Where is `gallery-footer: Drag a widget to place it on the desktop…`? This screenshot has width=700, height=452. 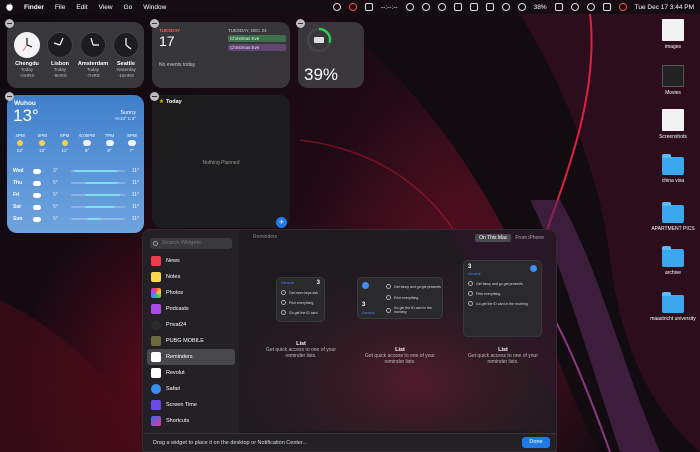 gallery-footer: Drag a widget to place it on the desktop… is located at coordinates (349, 442).